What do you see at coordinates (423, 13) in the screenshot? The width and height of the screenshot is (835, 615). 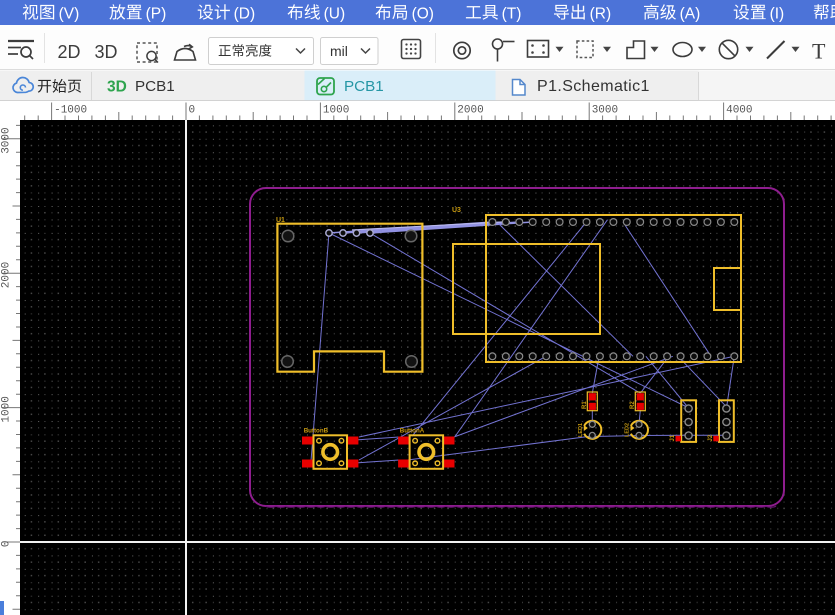 I see `svg-text: (O)` at bounding box center [423, 13].